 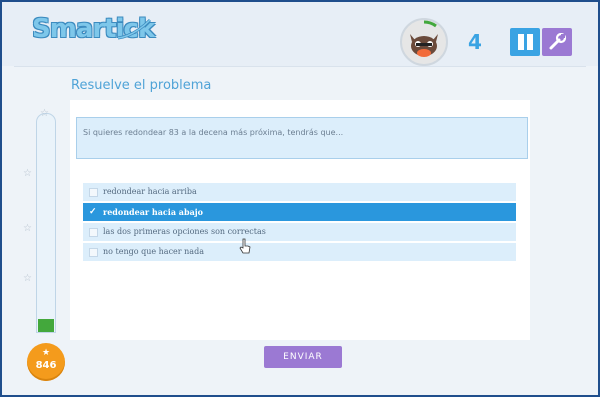 What do you see at coordinates (150, 191) in the screenshot?
I see `option-label: redondear hacia arriba` at bounding box center [150, 191].